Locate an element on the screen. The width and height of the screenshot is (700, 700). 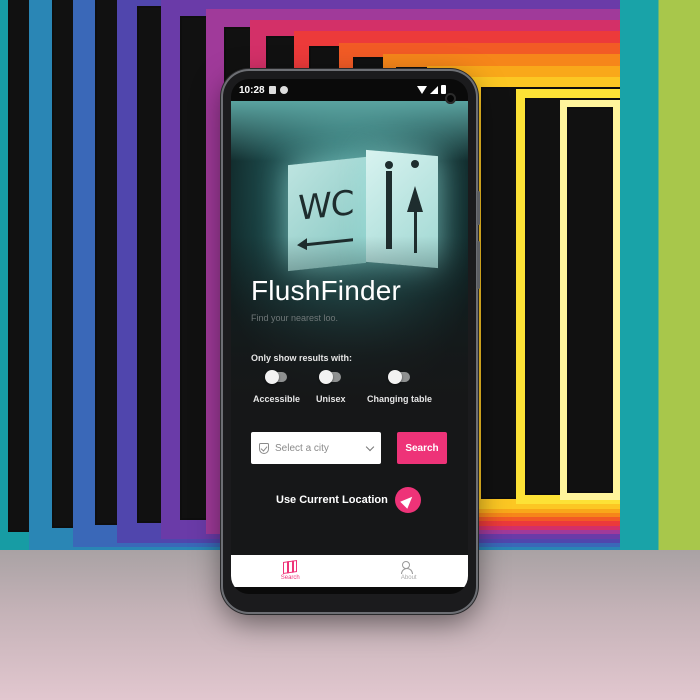
map-icon is located at coordinates (290, 567).